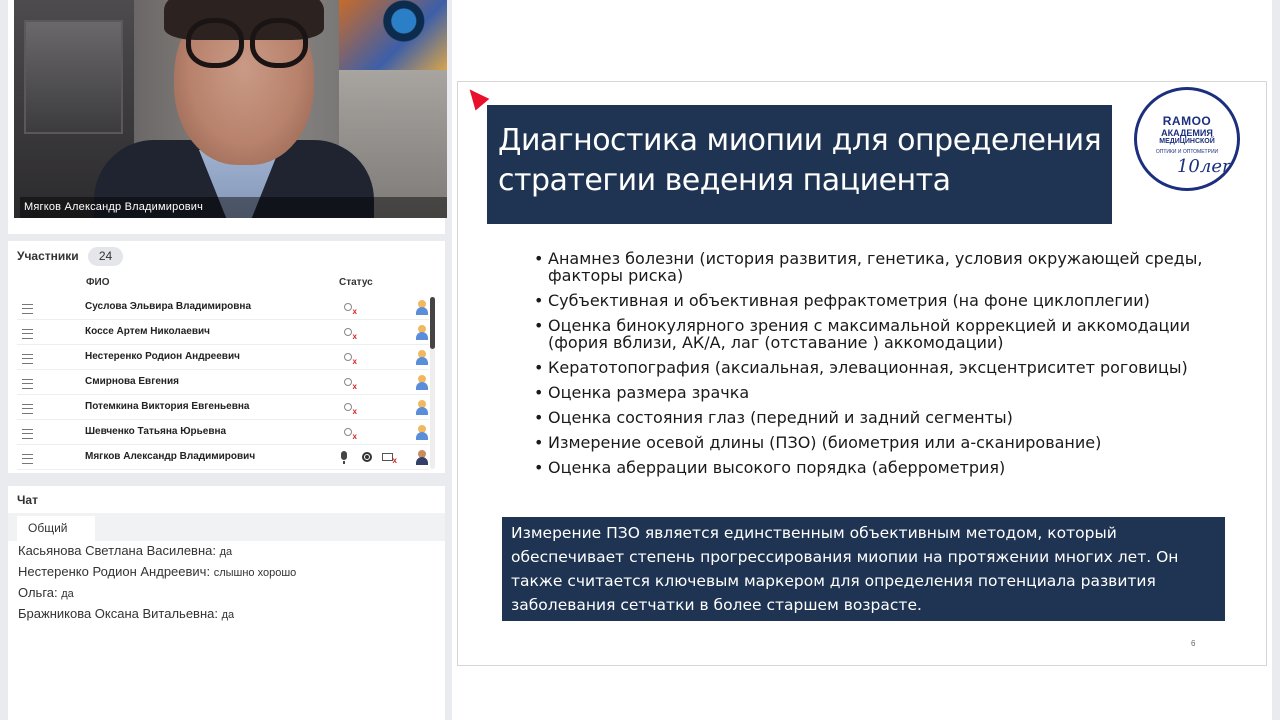 The image size is (1280, 720). What do you see at coordinates (1187, 121) in the screenshot?
I see `logo-text: RAMOO` at bounding box center [1187, 121].